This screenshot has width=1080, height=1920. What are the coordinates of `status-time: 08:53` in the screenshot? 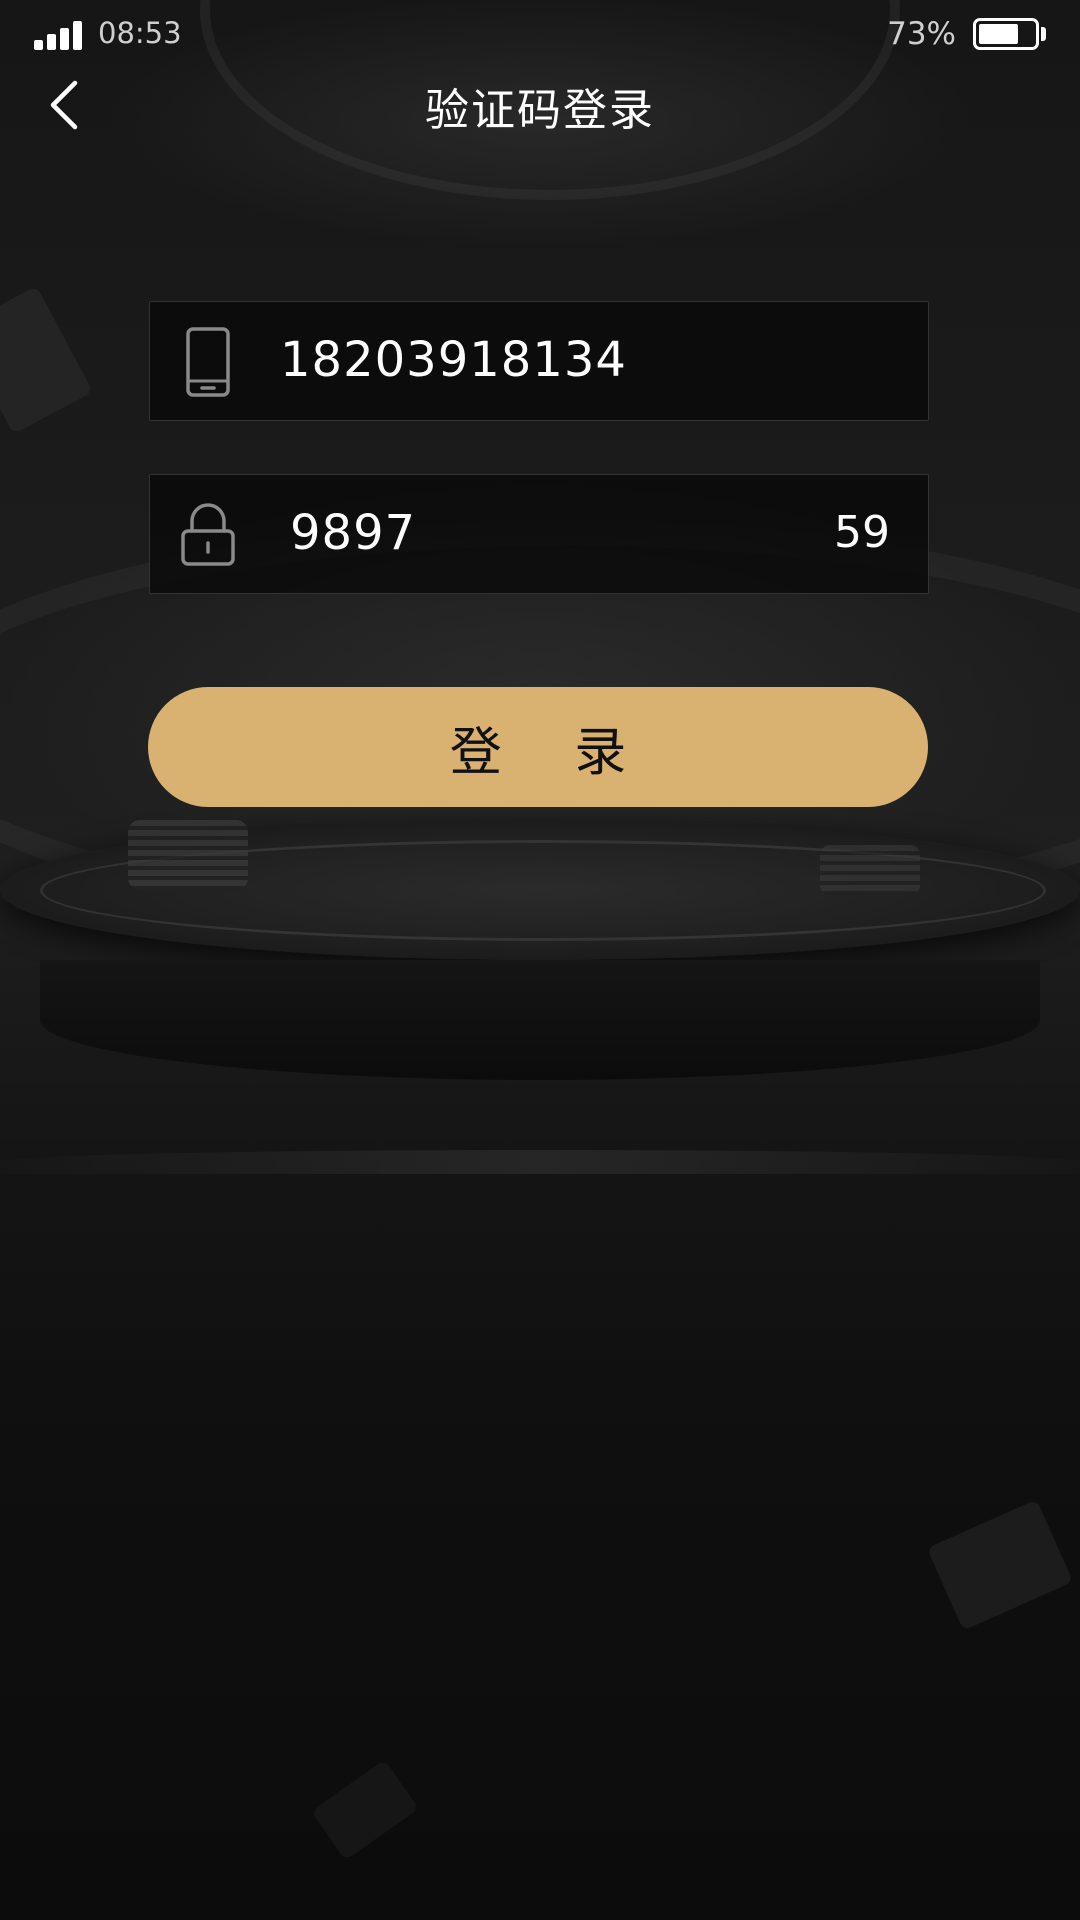 It's located at (140, 33).